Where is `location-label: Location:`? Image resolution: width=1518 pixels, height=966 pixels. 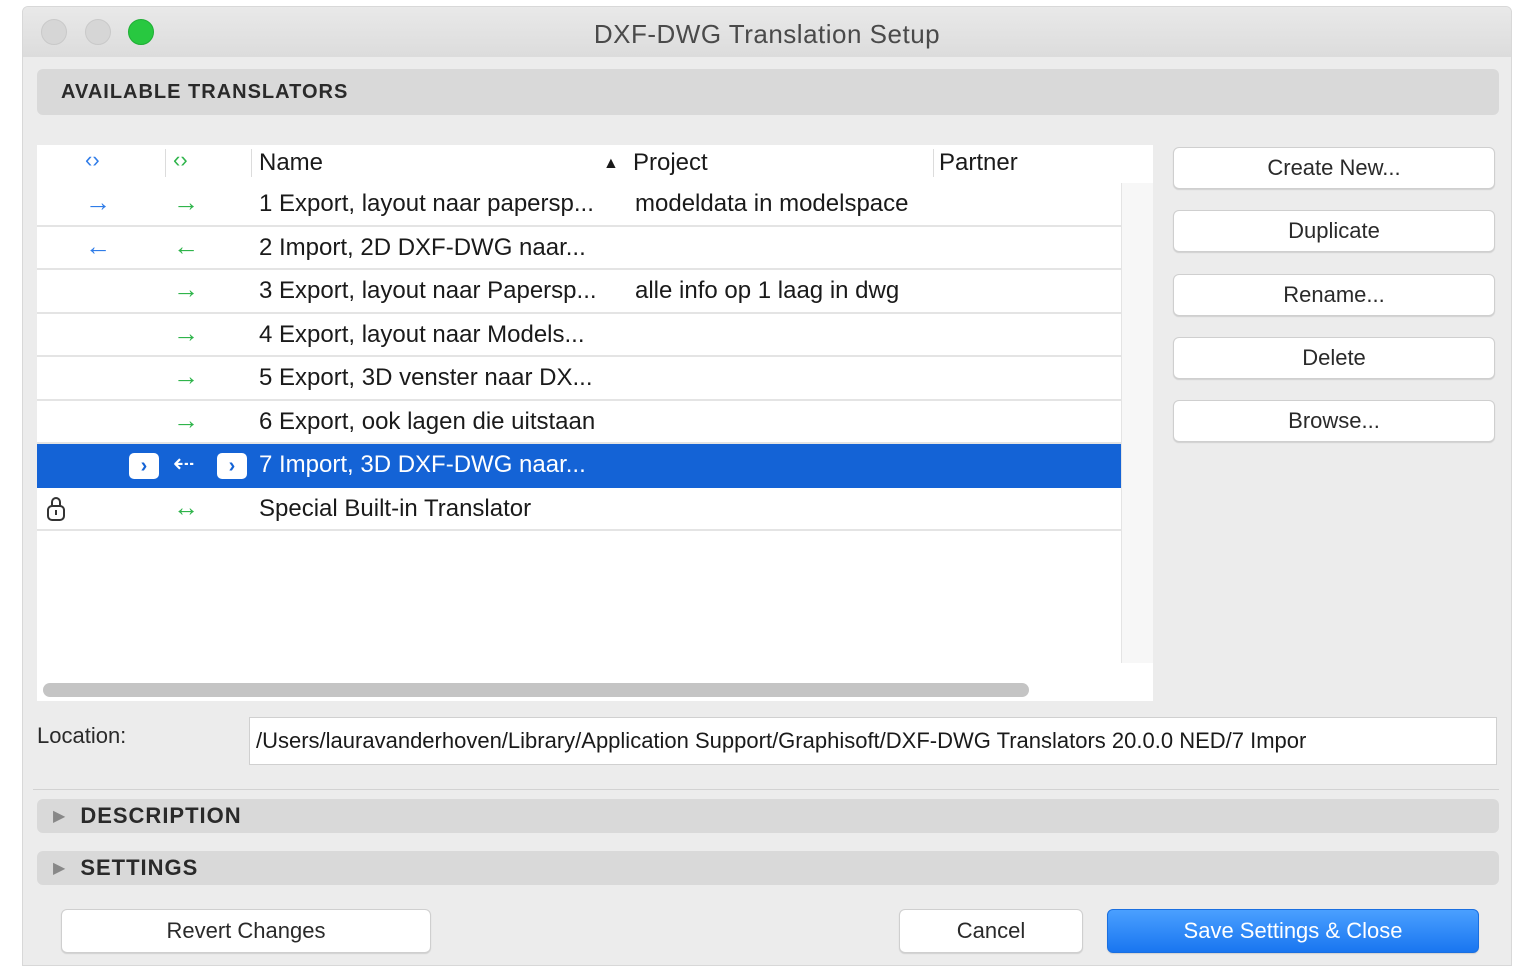 location-label: Location: is located at coordinates (82, 735).